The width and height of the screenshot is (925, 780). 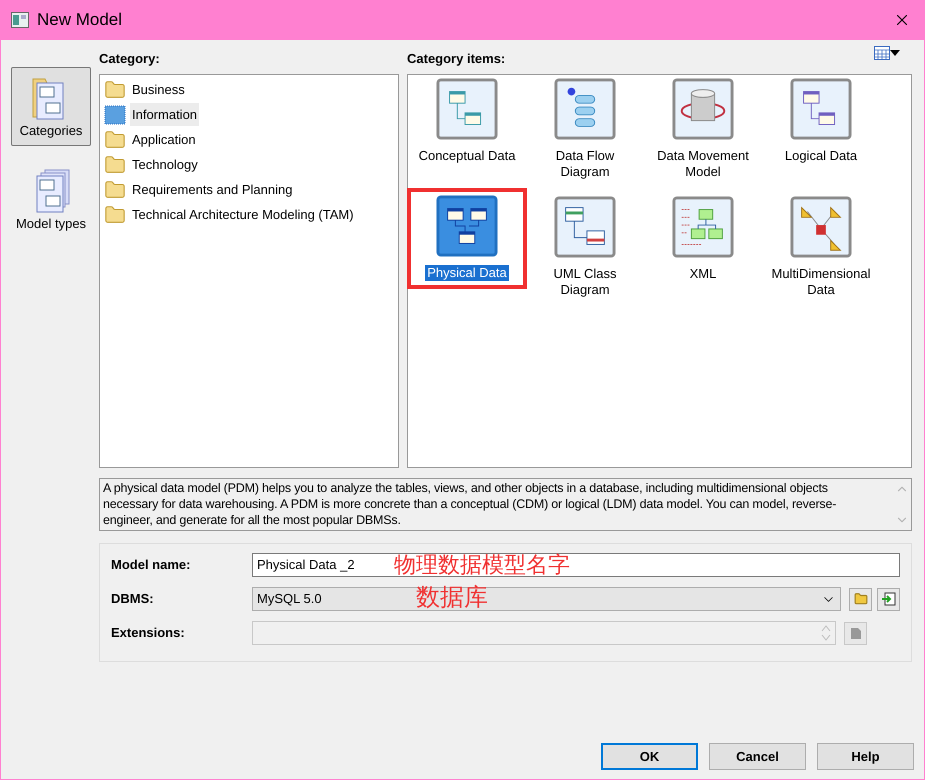 I want to click on category-item-tile: XML, so click(x=703, y=274).